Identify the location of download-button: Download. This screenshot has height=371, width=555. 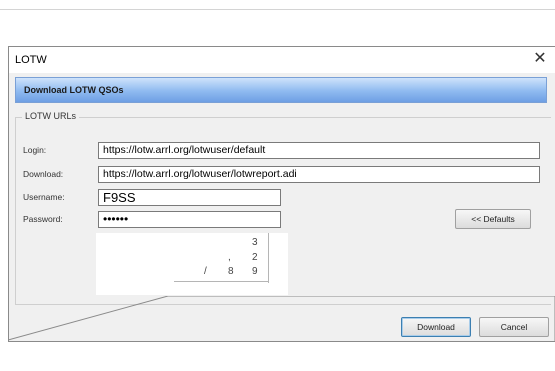
(436, 327).